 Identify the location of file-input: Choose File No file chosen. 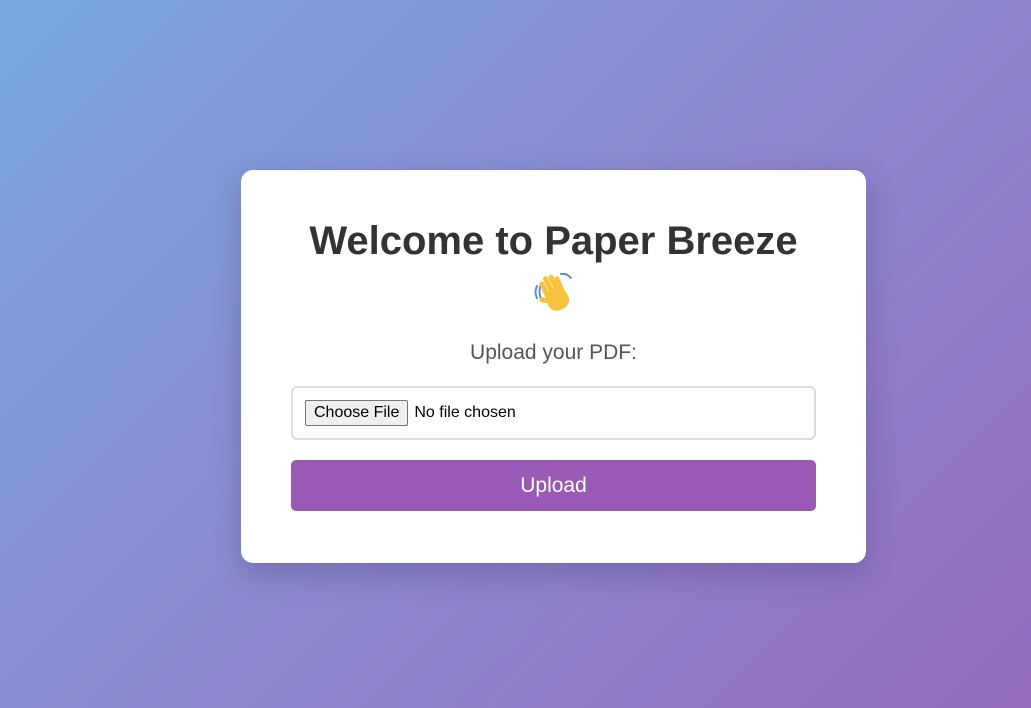
(553, 413).